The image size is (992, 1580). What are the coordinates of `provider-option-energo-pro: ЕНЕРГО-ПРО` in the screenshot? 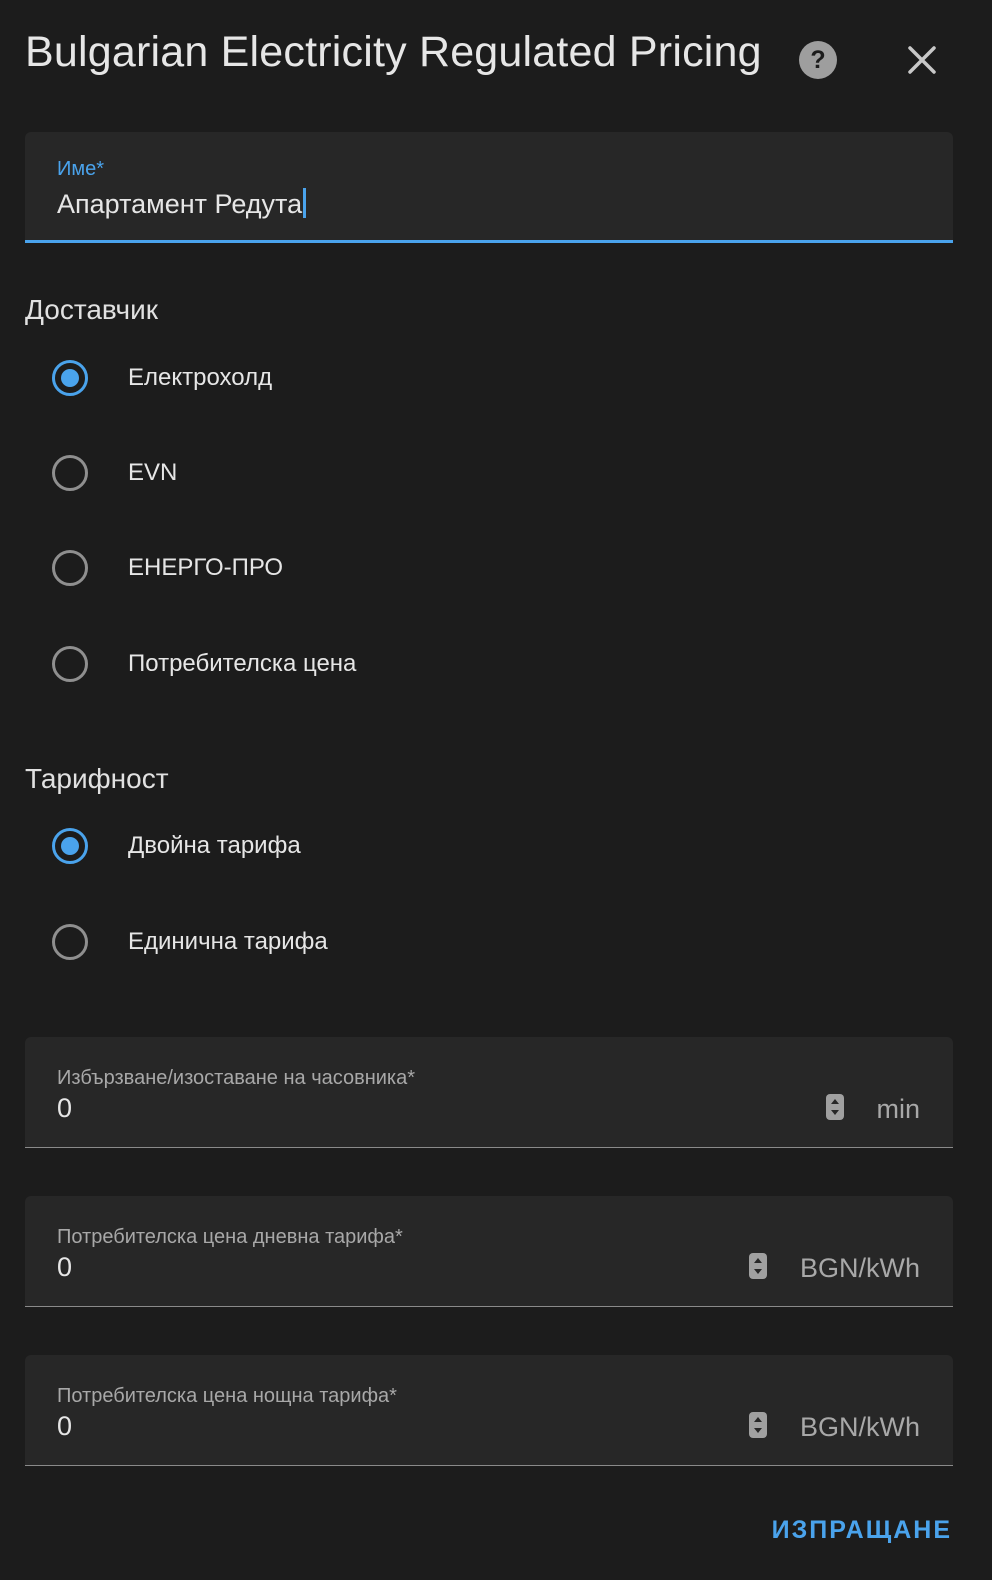 It's located at (166, 568).